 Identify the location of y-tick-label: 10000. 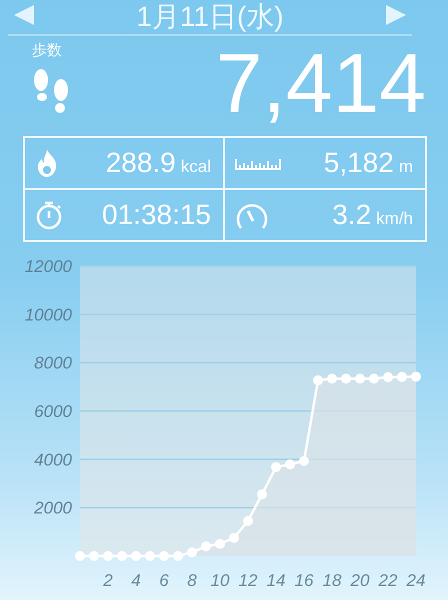
(48, 314).